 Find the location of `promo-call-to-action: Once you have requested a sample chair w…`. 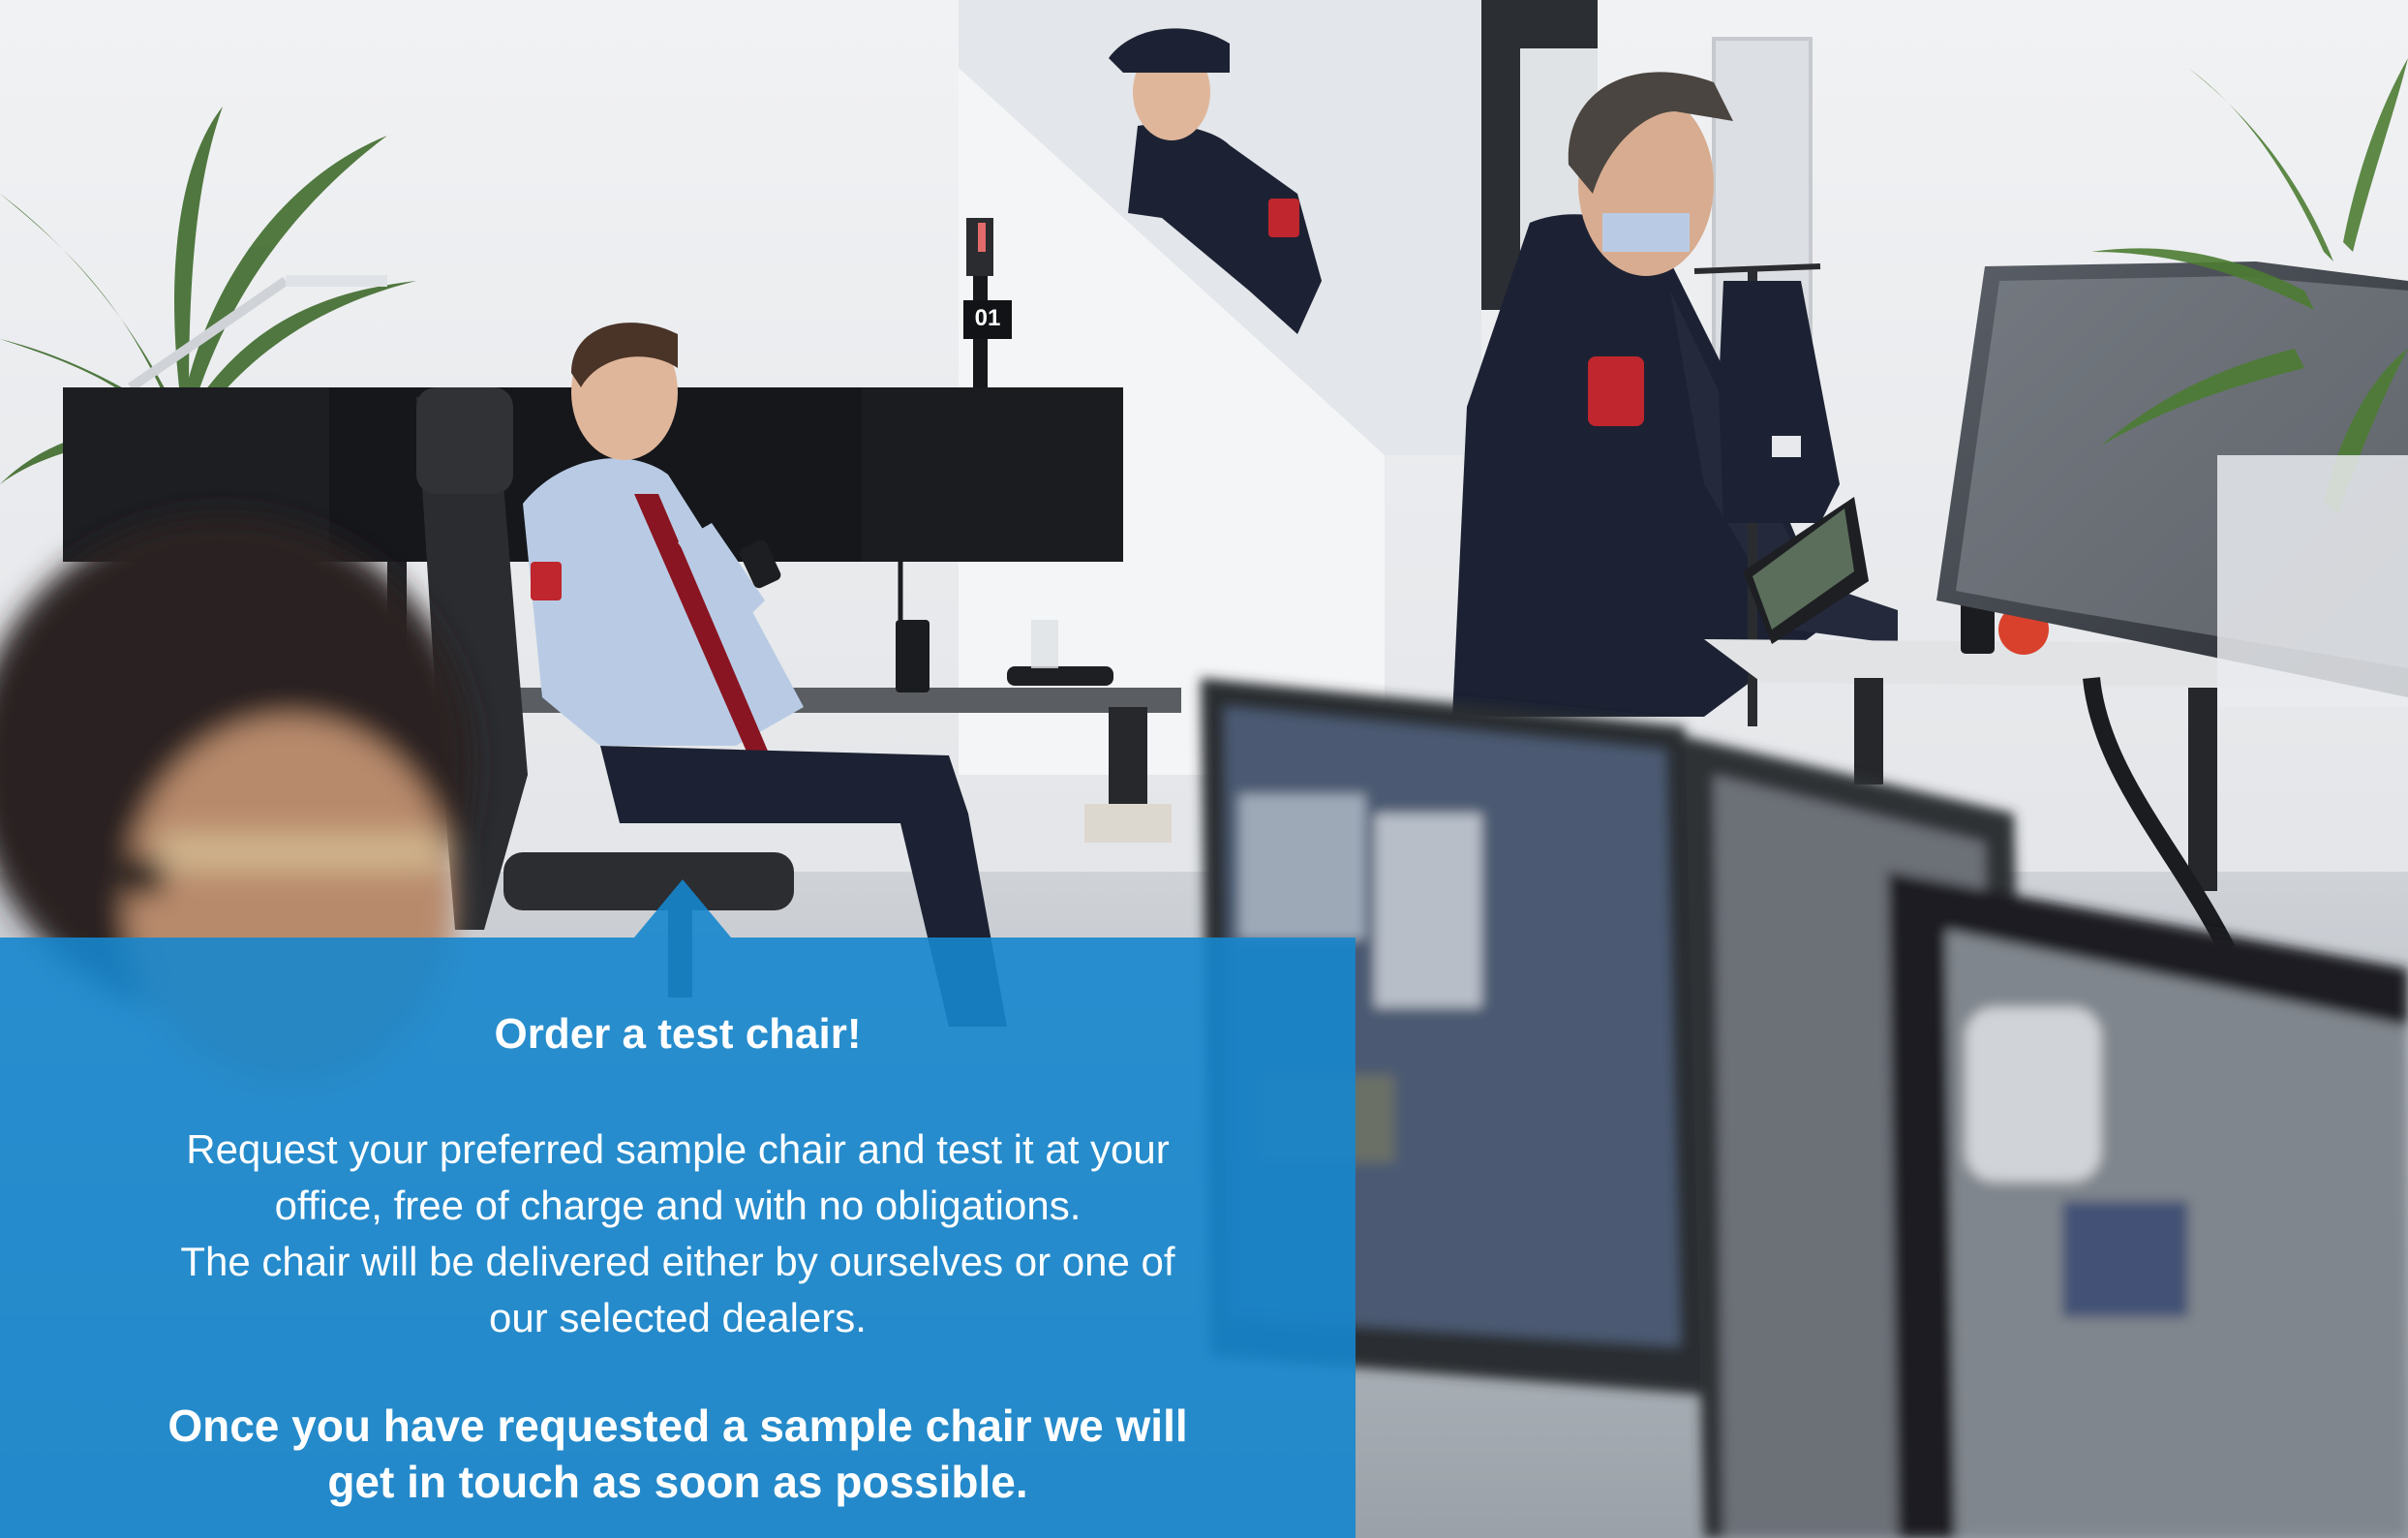

promo-call-to-action: Once you have requested a sample chair w… is located at coordinates (678, 1454).